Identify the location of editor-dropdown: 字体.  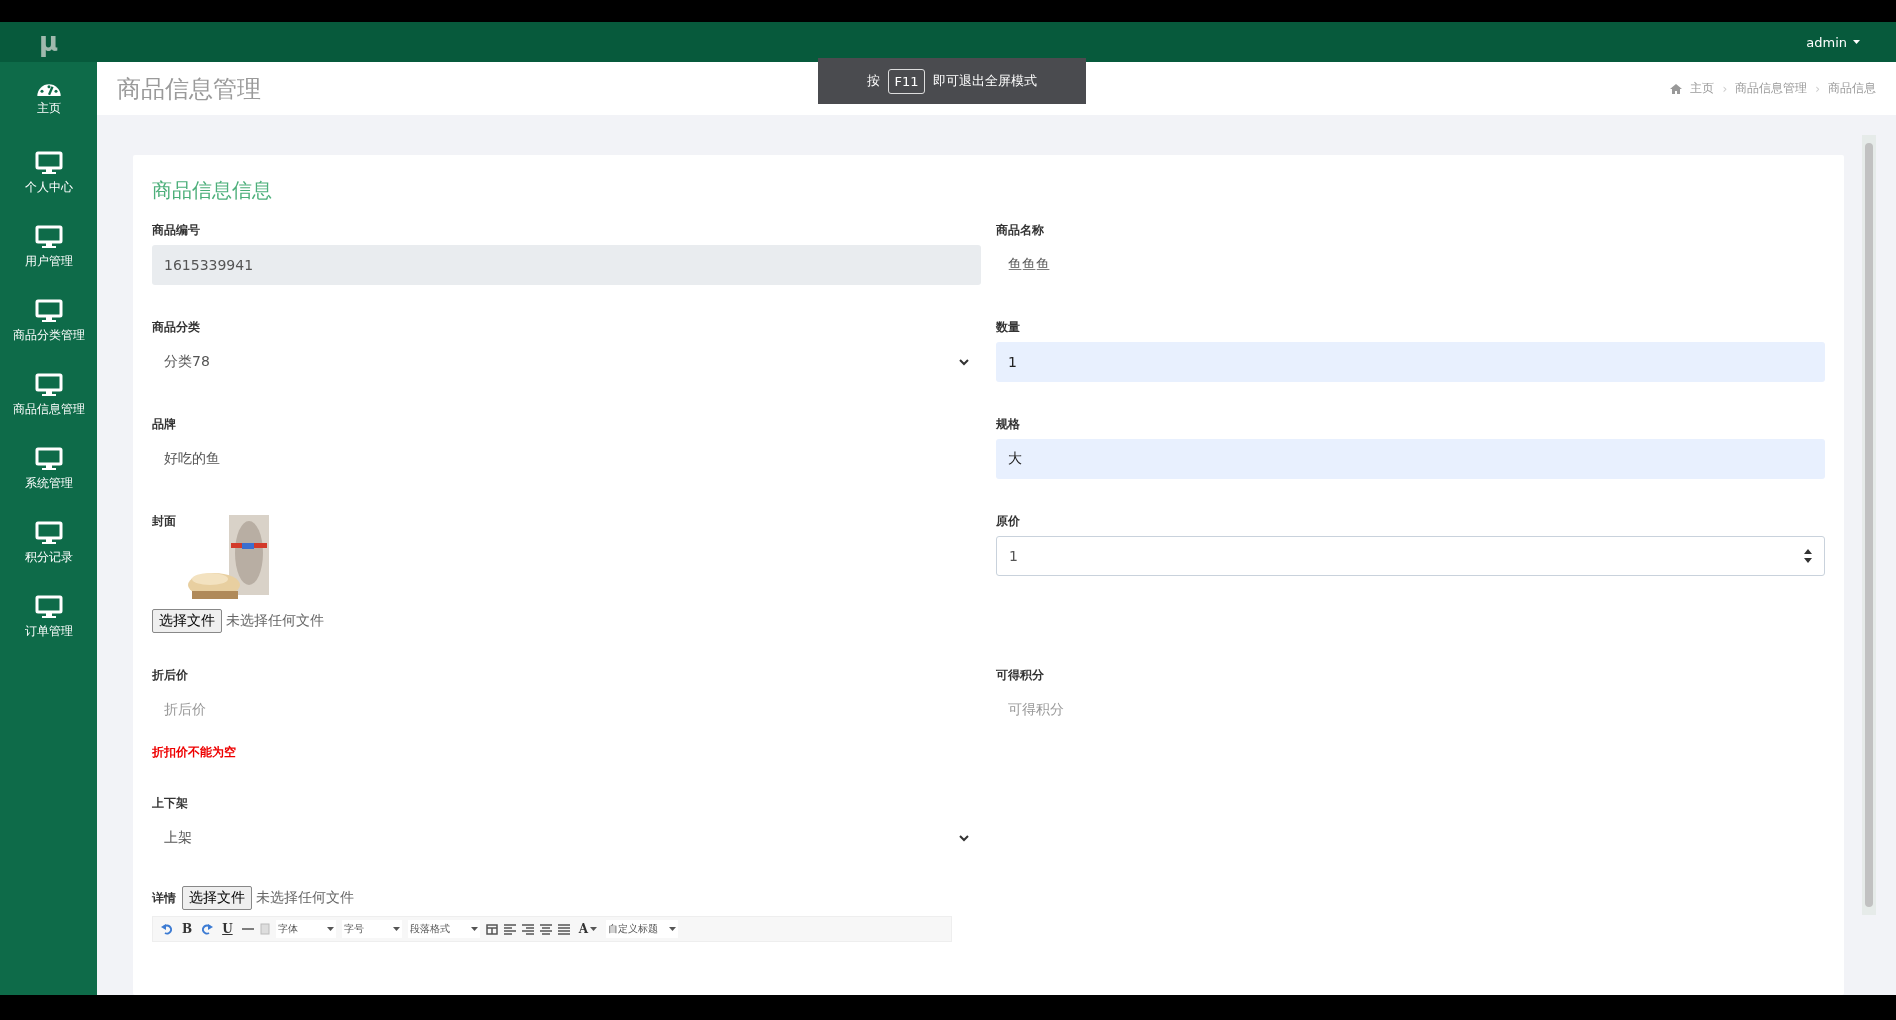
(305, 929).